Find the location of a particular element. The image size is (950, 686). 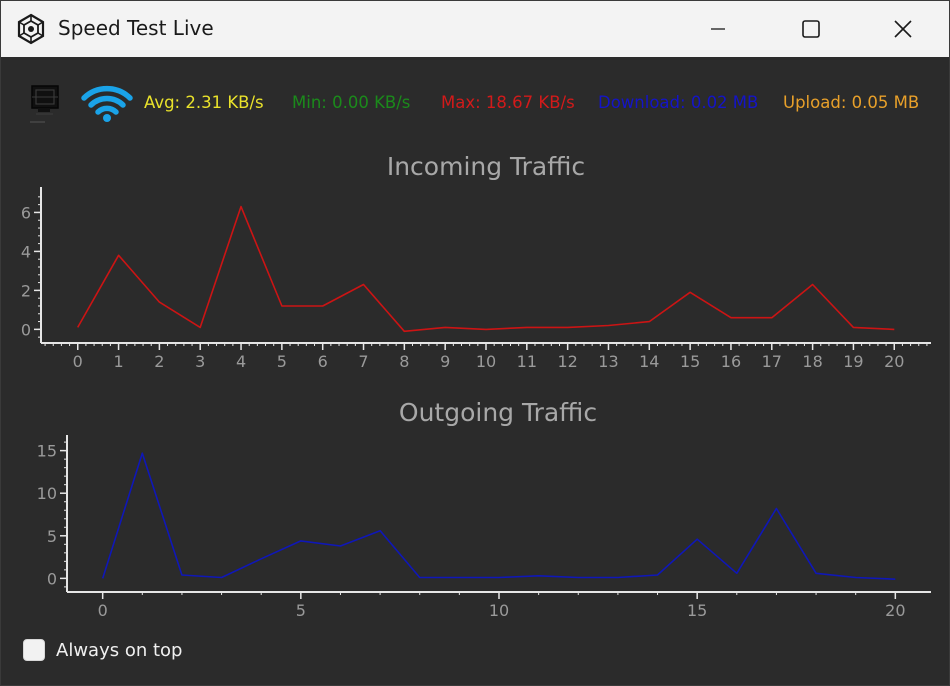

outgoing-x-tick-label: 15 is located at coordinates (697, 610).